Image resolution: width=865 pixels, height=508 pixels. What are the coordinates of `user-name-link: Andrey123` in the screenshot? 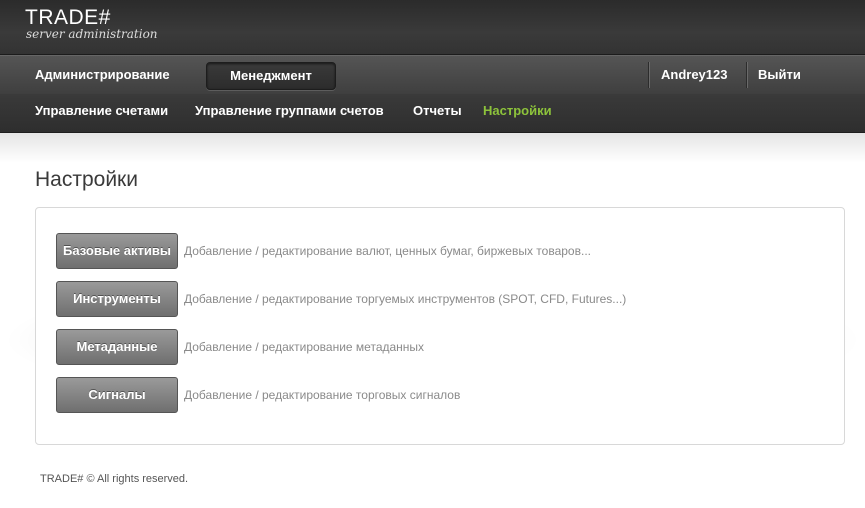 It's located at (694, 75).